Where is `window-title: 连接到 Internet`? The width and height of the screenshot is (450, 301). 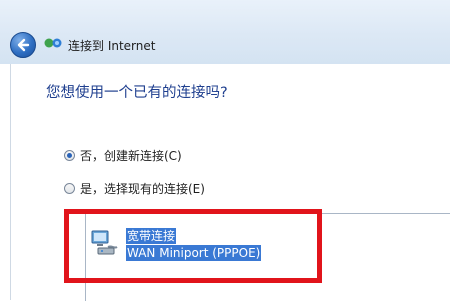
window-title: 连接到 Internet is located at coordinates (112, 46).